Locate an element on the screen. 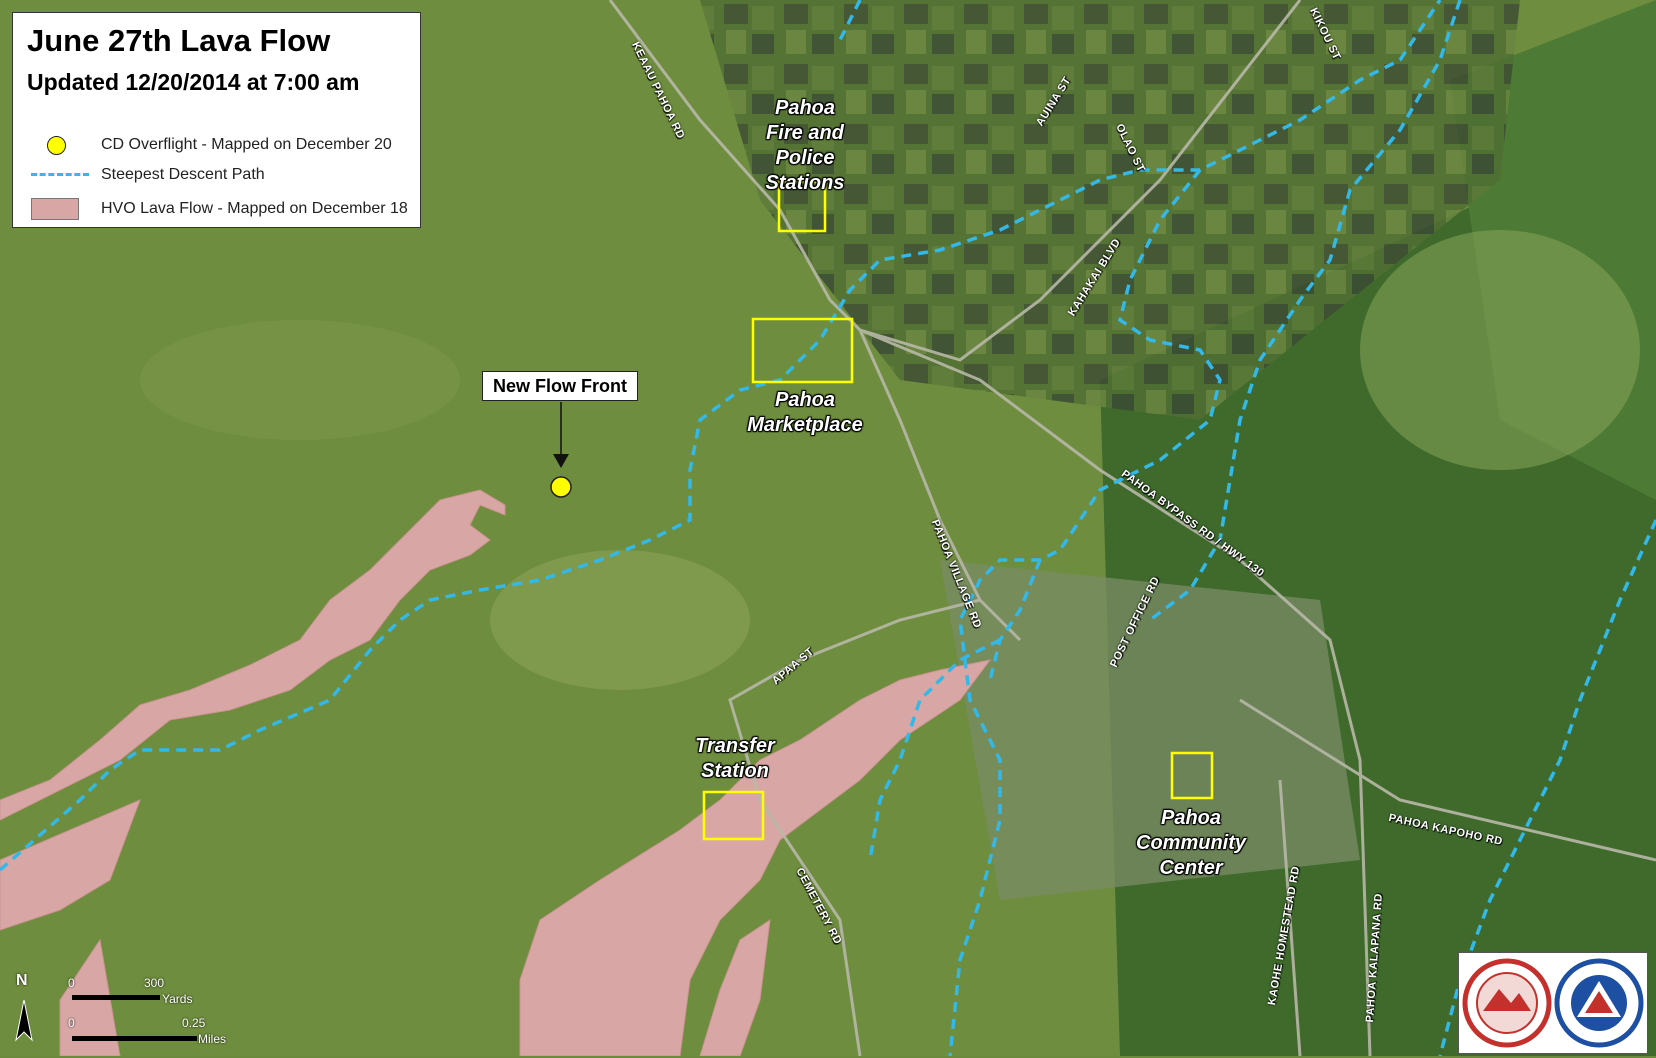 The image size is (1656, 1058). county-seal-icon is located at coordinates (1507, 1003).